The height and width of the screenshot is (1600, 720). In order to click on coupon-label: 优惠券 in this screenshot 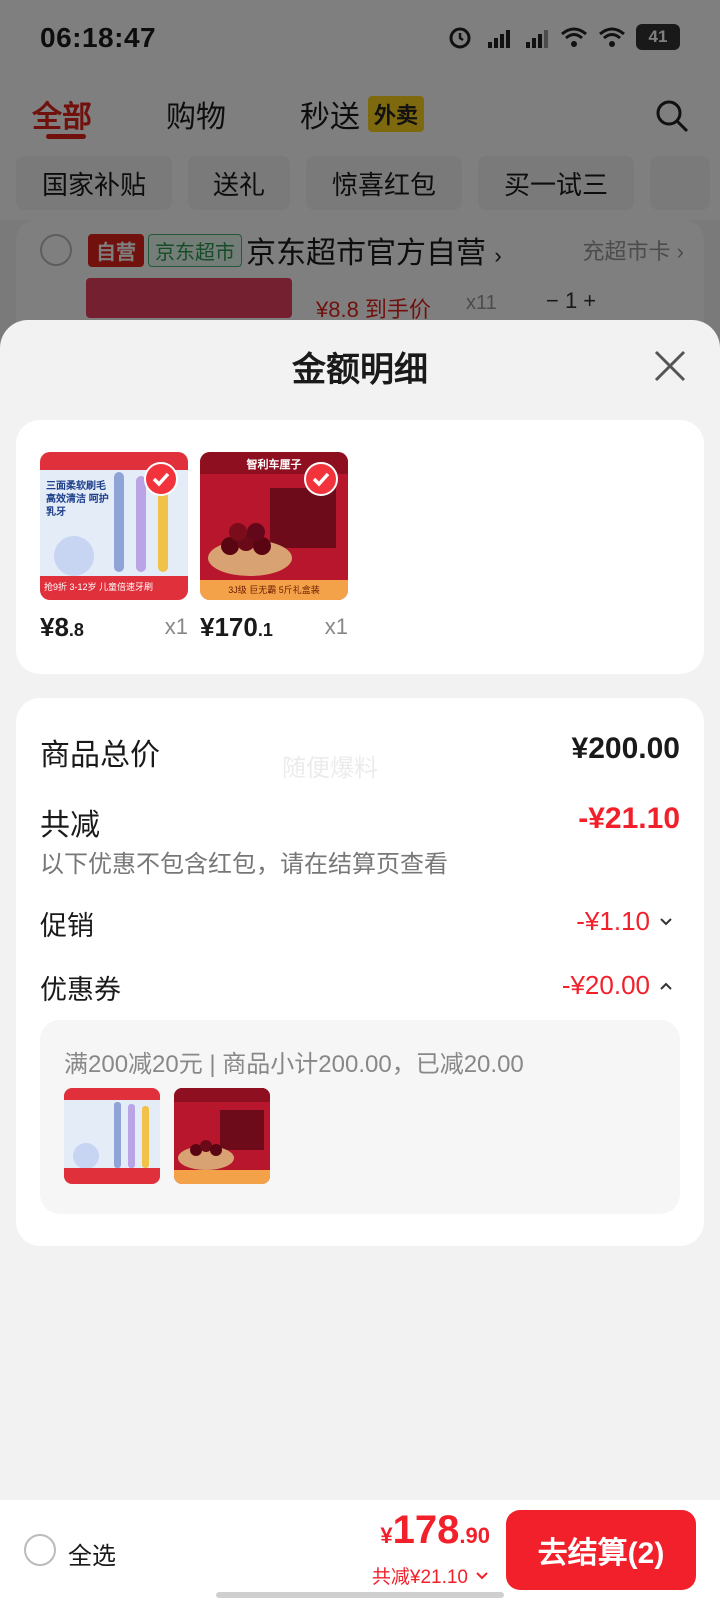, I will do `click(80, 990)`.